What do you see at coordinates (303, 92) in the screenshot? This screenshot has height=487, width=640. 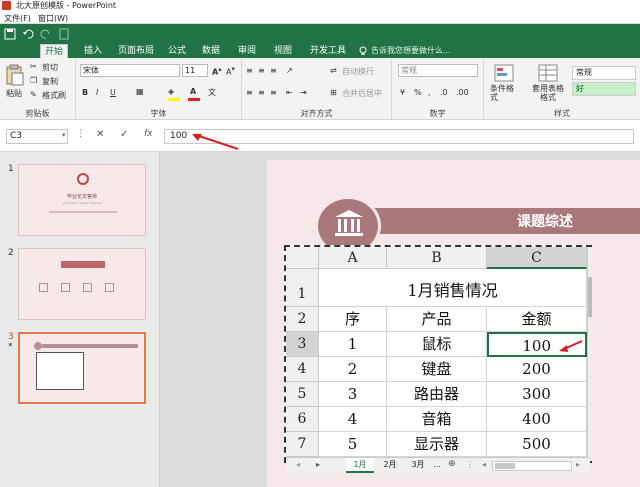 I see `increase-indent-icon: ⇥` at bounding box center [303, 92].